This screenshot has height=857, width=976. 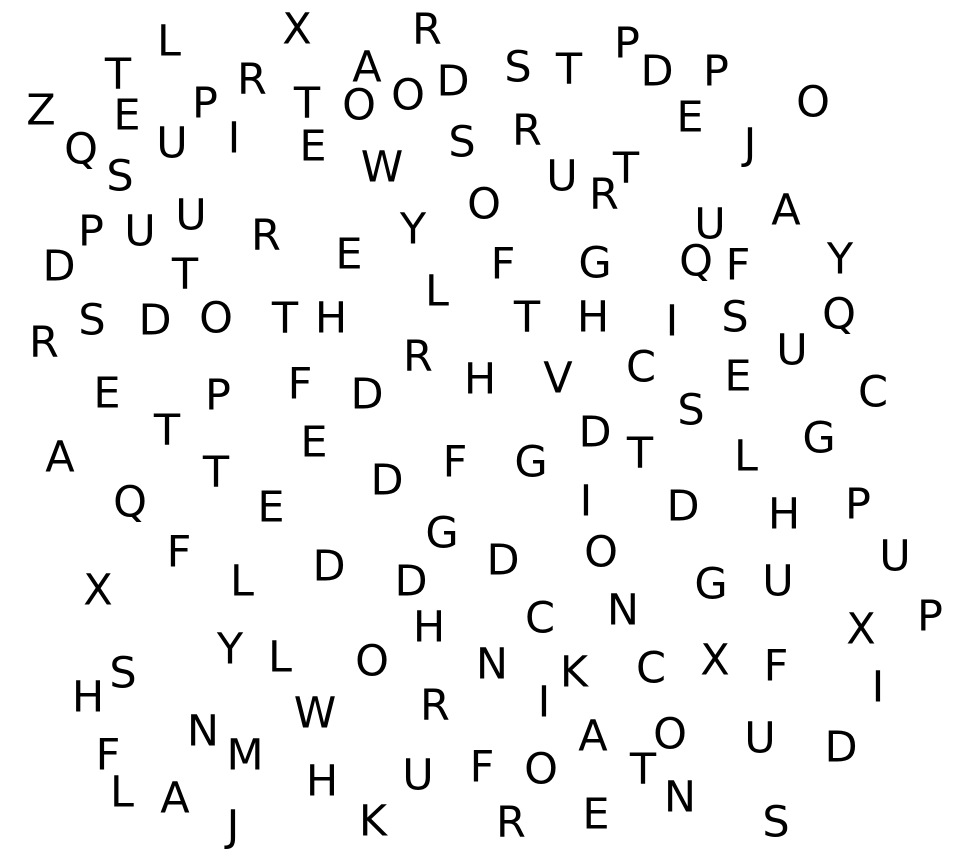 What do you see at coordinates (41, 110) in the screenshot?
I see `letter-glyph: Z` at bounding box center [41, 110].